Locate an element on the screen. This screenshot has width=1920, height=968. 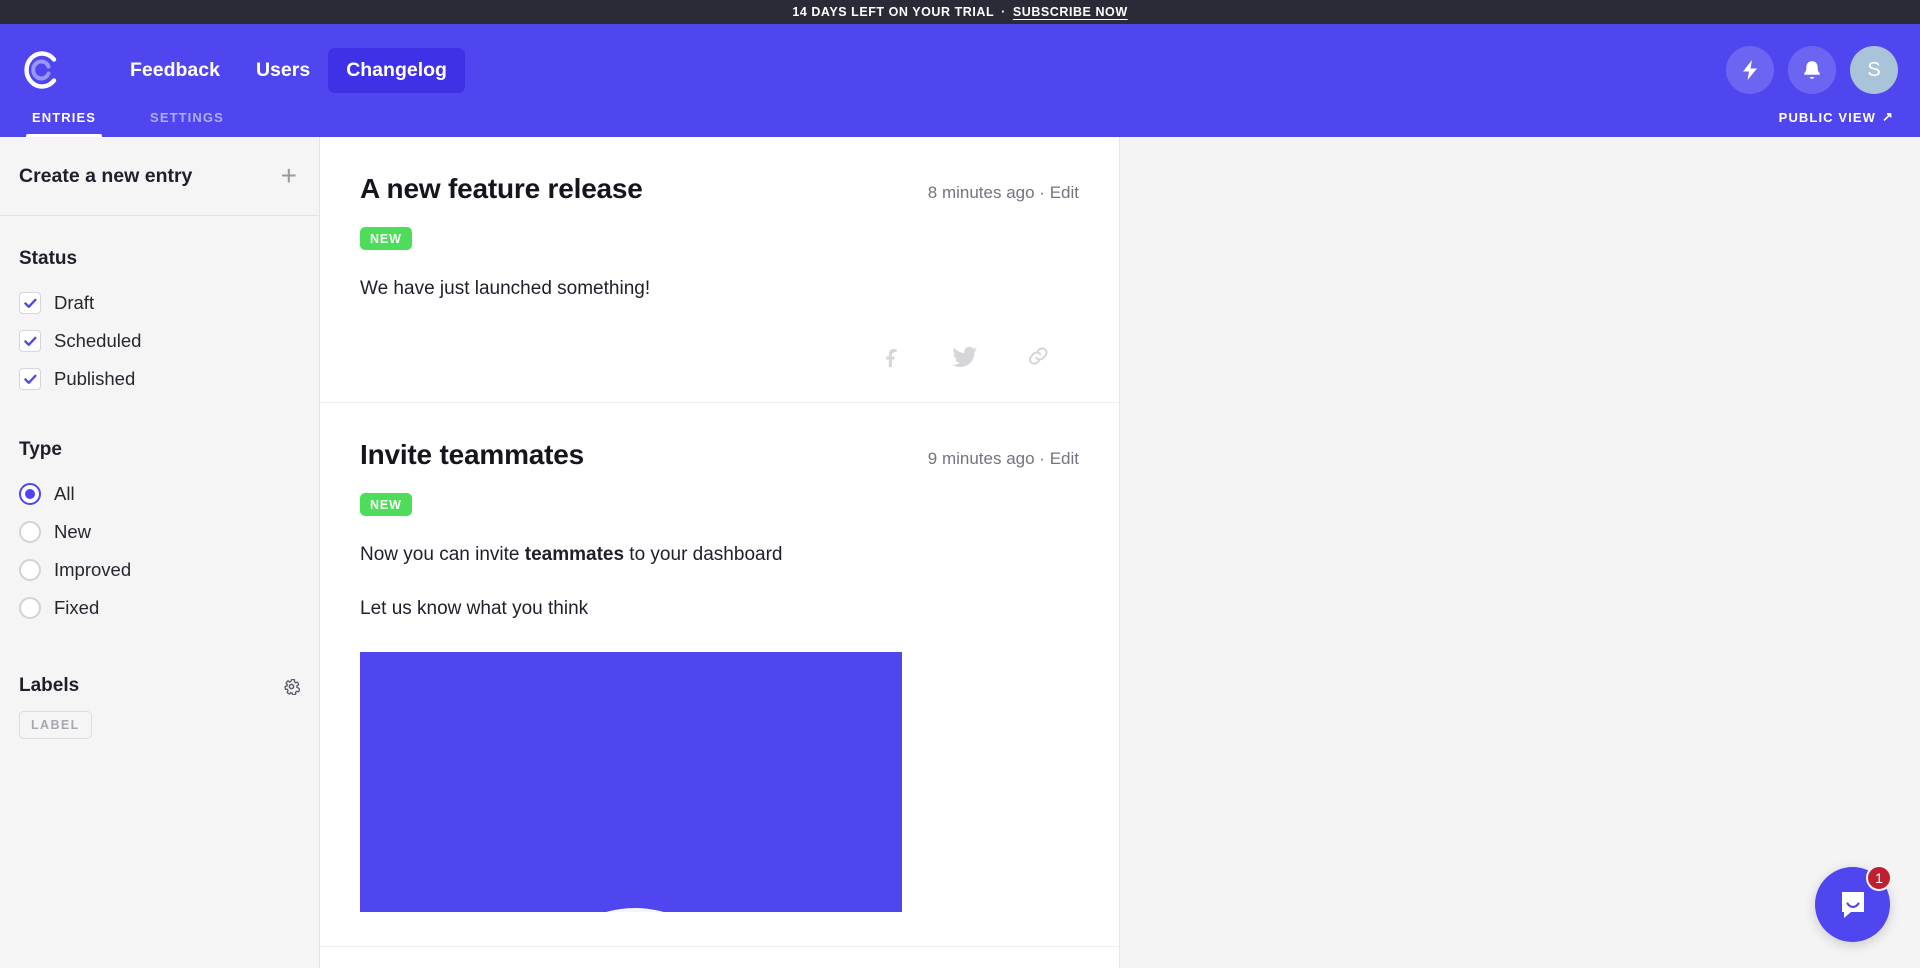
intercom-messenger: 1 is located at coordinates (1853, 903).